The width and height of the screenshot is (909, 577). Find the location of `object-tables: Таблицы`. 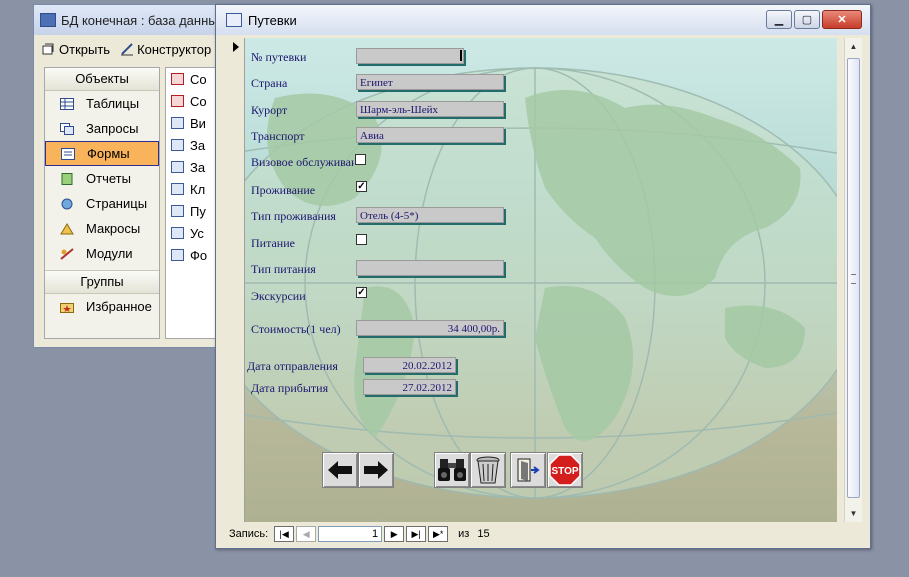

object-tables: Таблицы is located at coordinates (102, 103).